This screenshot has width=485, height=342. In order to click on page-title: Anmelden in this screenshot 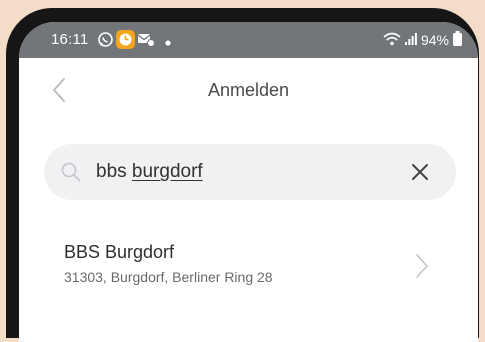, I will do `click(248, 90)`.